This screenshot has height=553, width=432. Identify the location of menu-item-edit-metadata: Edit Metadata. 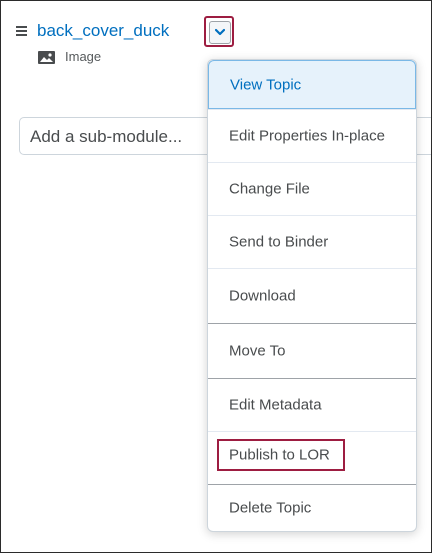
(312, 404).